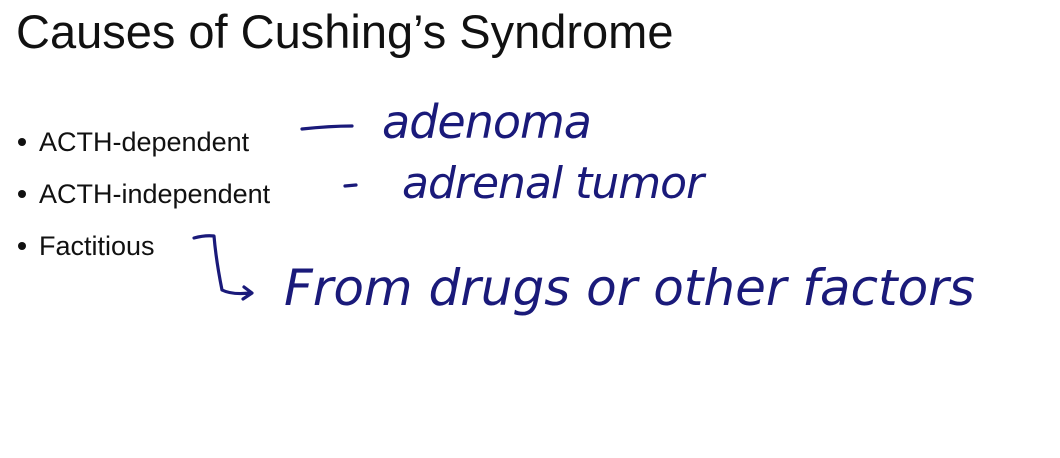  I want to click on ink-arrow, so click(223, 267).